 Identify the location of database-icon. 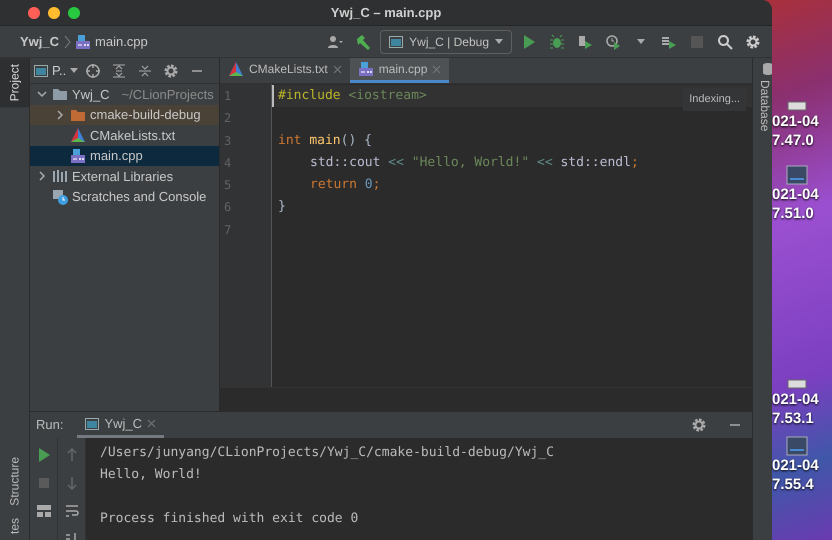
(767, 69).